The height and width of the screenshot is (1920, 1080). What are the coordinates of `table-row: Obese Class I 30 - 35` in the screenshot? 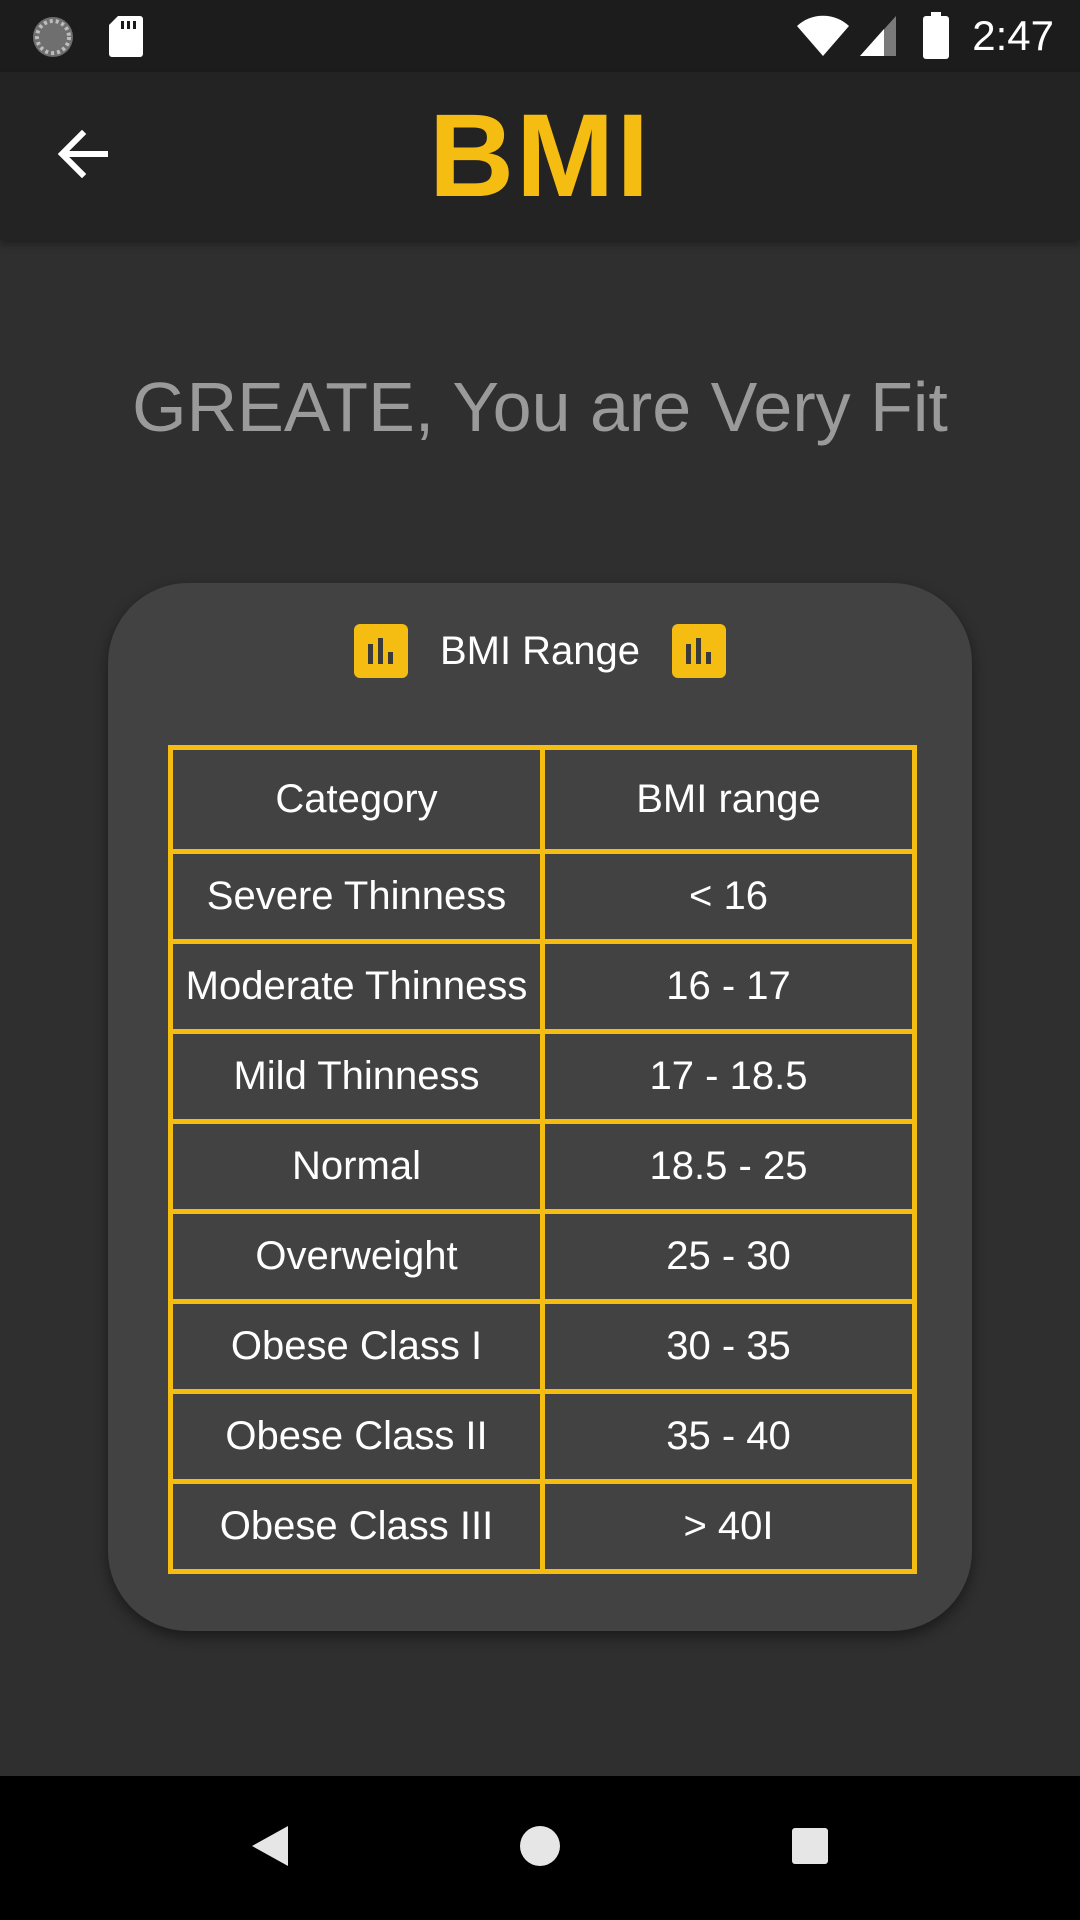 It's located at (542, 1346).